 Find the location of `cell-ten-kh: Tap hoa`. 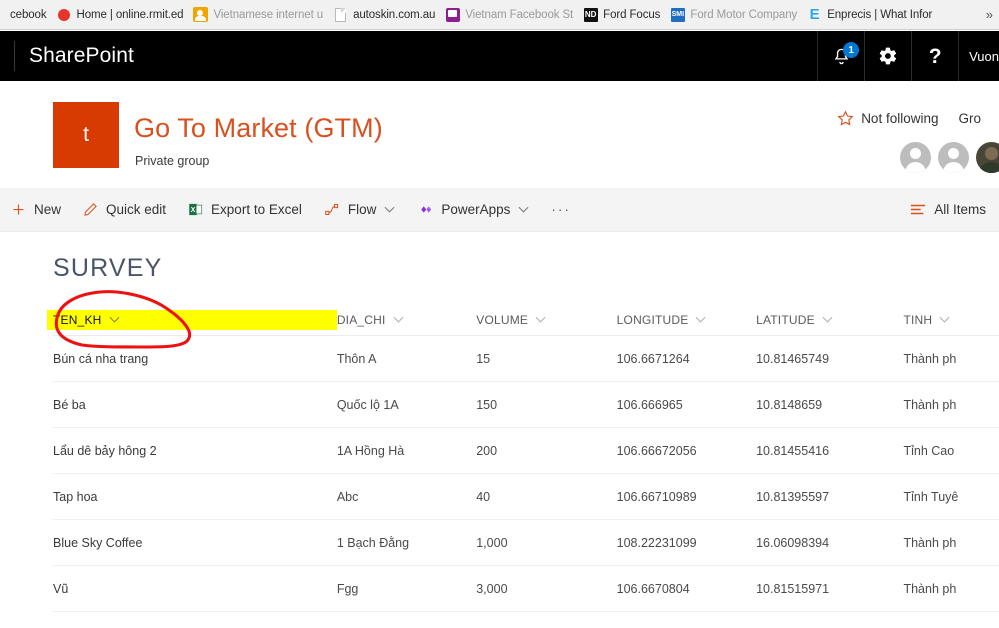

cell-ten-kh: Tap hoa is located at coordinates (75, 496).